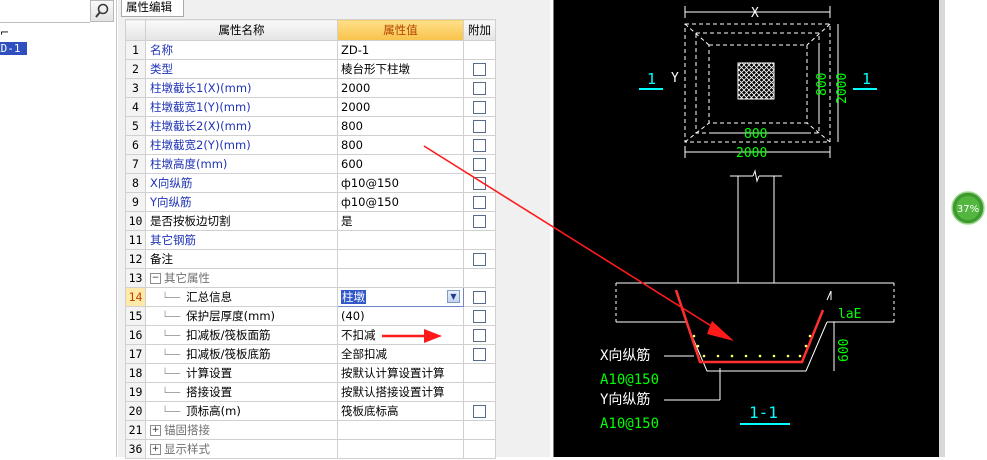 Image resolution: width=987 pixels, height=460 pixels. I want to click on extra-cell, so click(479, 126).